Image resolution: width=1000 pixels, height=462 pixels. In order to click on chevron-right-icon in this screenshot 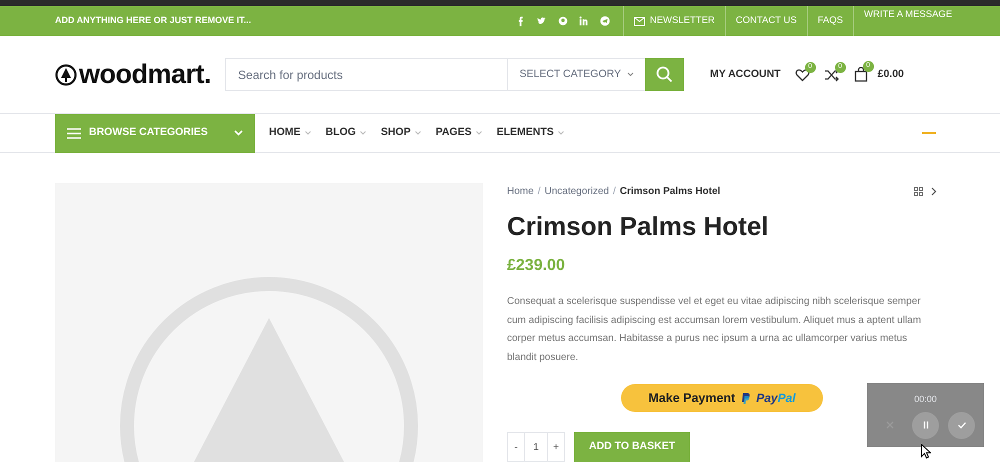, I will do `click(934, 191)`.